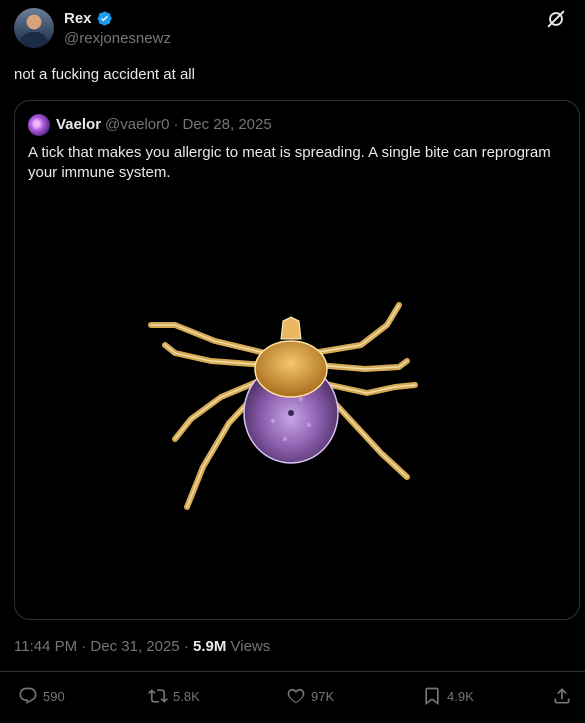 The image size is (585, 723). I want to click on tweet-time: 11:44 PM · Dec 31, 2025 ·, so click(103, 646).